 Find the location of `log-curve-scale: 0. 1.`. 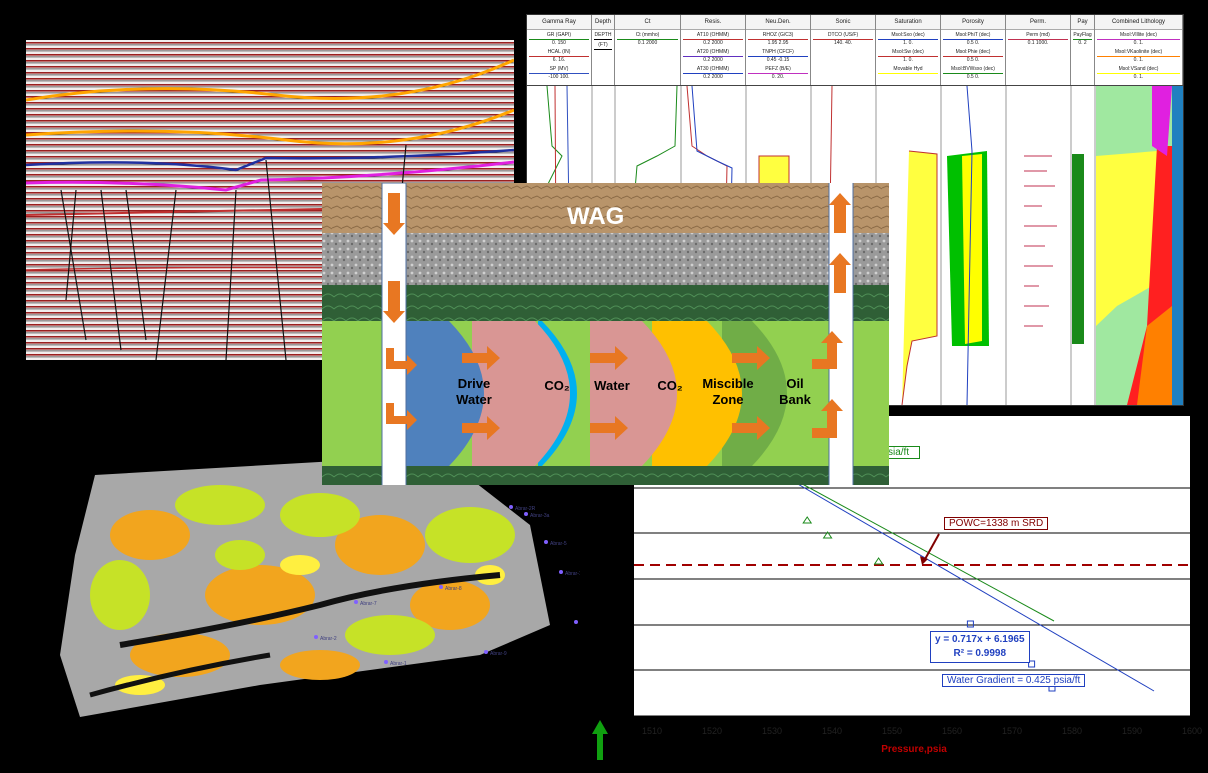

log-curve-scale: 0. 1. is located at coordinates (1138, 60).